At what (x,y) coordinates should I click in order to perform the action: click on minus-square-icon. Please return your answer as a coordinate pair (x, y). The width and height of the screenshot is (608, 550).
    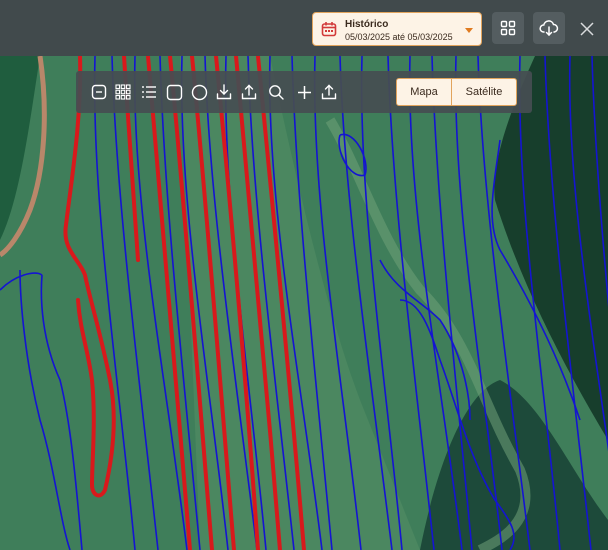
    Looking at the image, I should click on (99, 92).